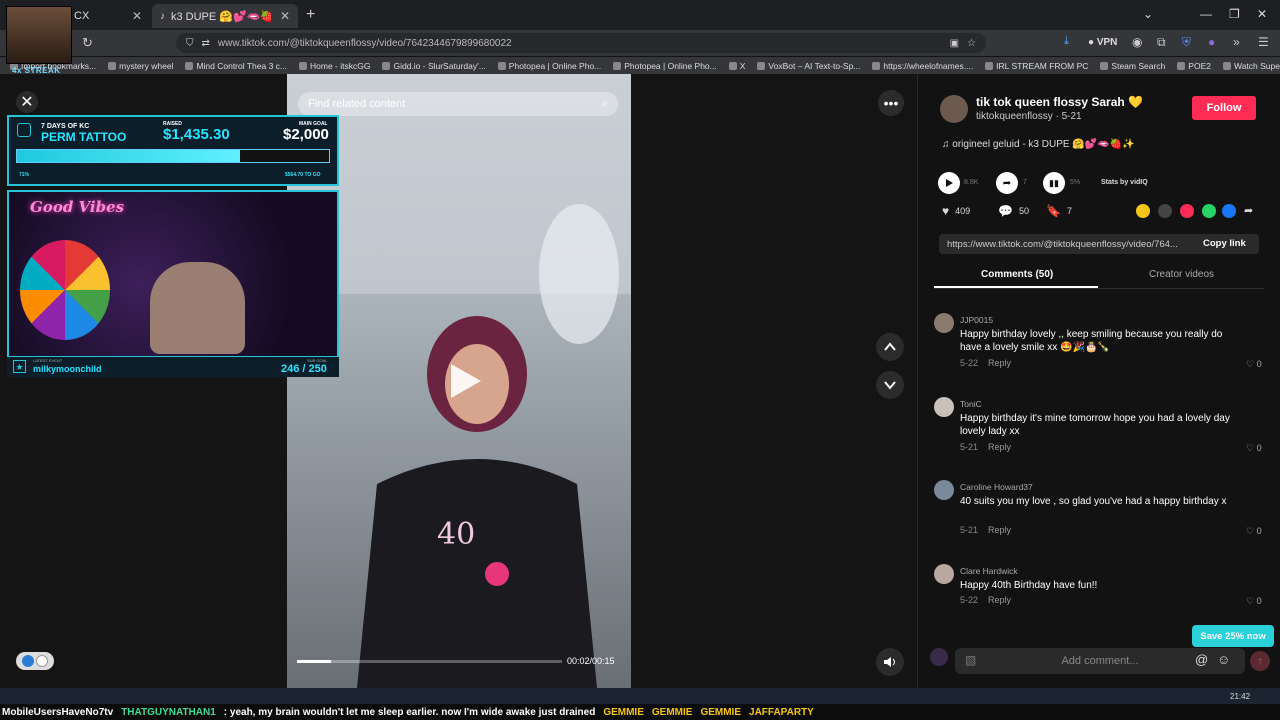 This screenshot has width=1280, height=720. What do you see at coordinates (989, 571) in the screenshot?
I see `comment-username: Clare Hardwick` at bounding box center [989, 571].